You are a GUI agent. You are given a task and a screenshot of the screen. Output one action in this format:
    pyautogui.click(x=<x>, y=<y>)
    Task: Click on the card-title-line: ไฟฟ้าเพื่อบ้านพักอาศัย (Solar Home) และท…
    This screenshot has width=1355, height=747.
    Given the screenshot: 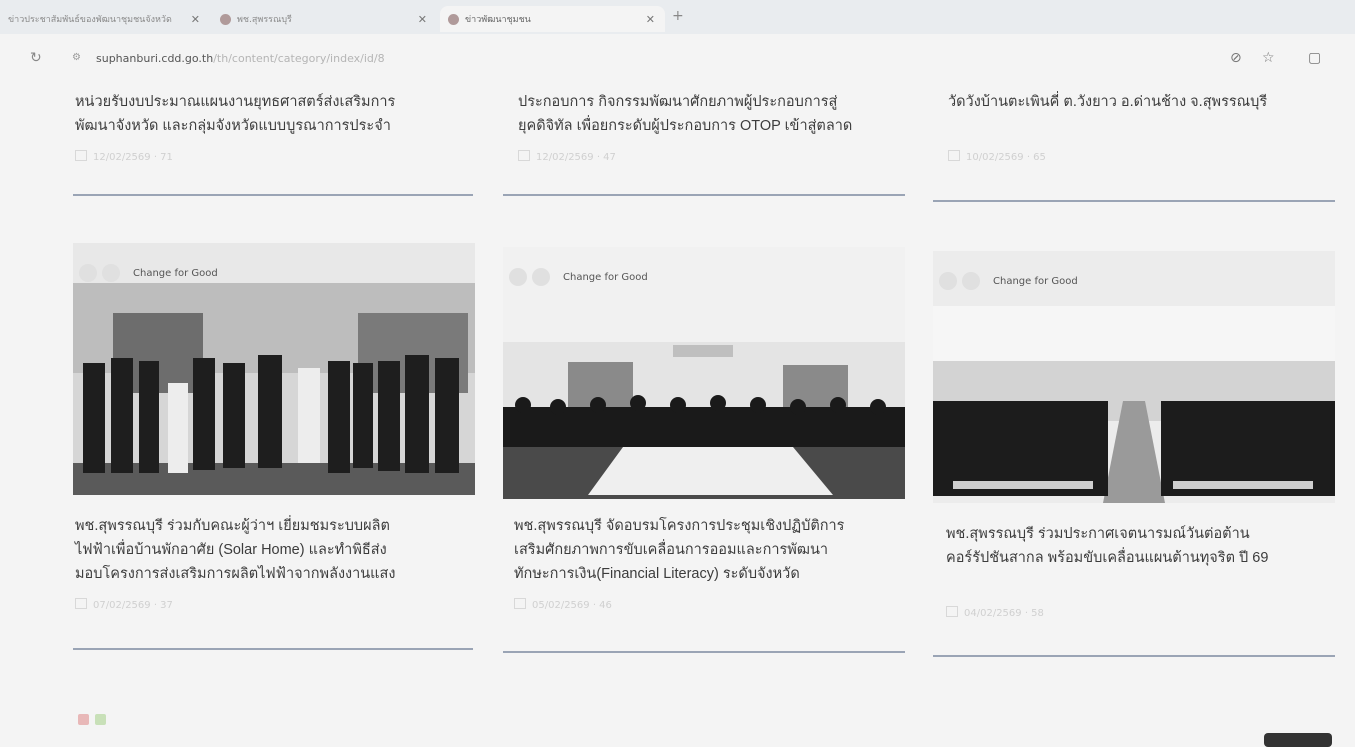 What is the action you would take?
    pyautogui.click(x=231, y=550)
    